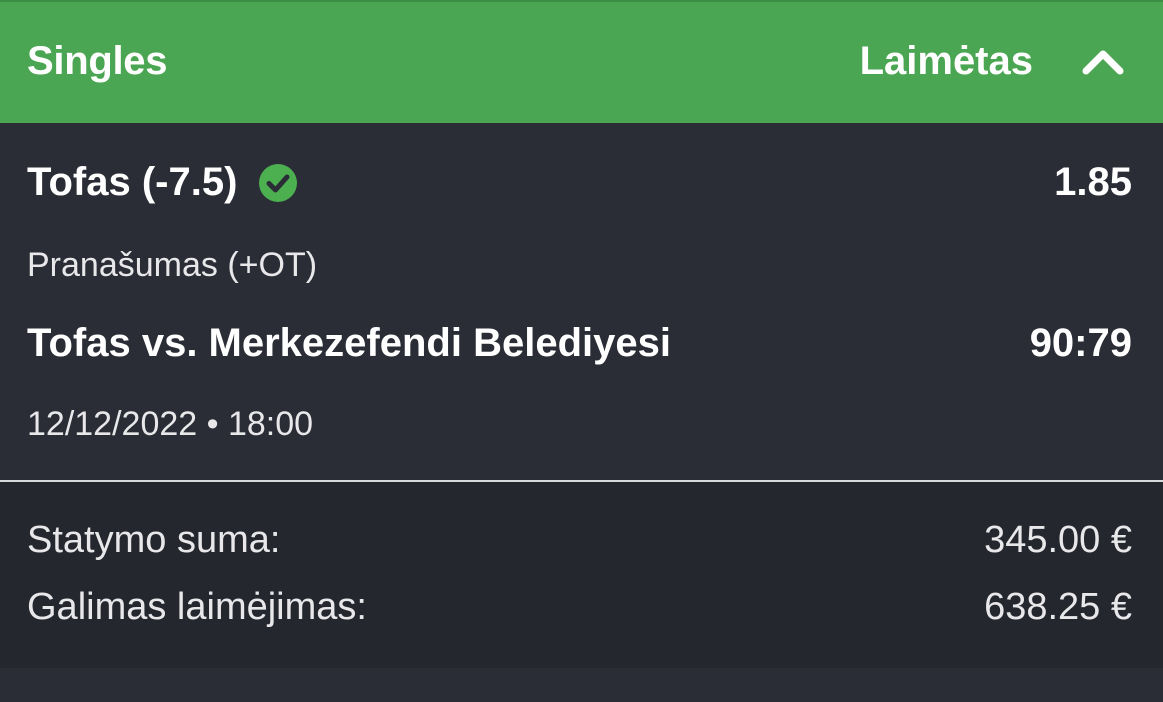  What do you see at coordinates (197, 607) in the screenshot?
I see `payout-label: Galimas laimėjimas:` at bounding box center [197, 607].